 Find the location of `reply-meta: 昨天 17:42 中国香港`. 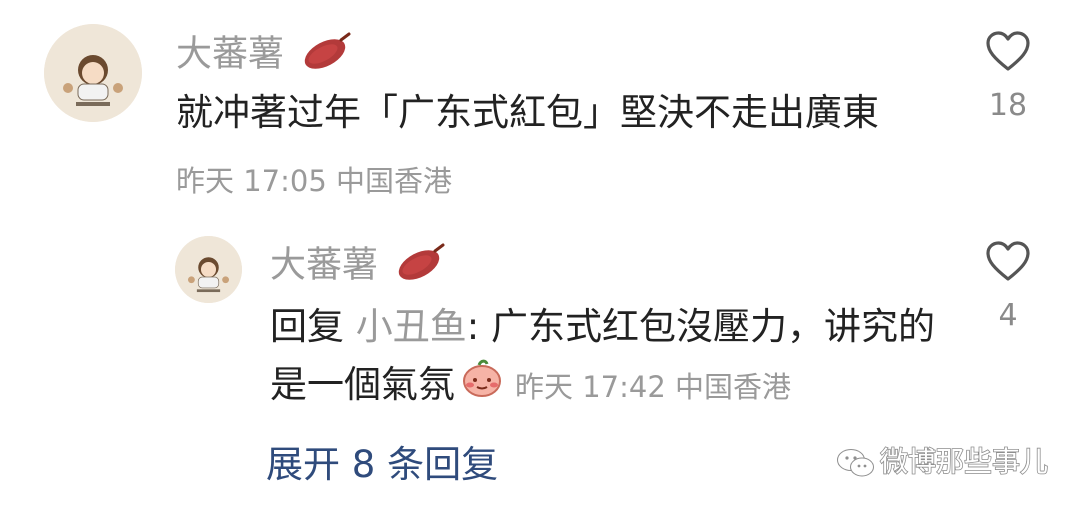

reply-meta: 昨天 17:42 中国香港 is located at coordinates (653, 387).